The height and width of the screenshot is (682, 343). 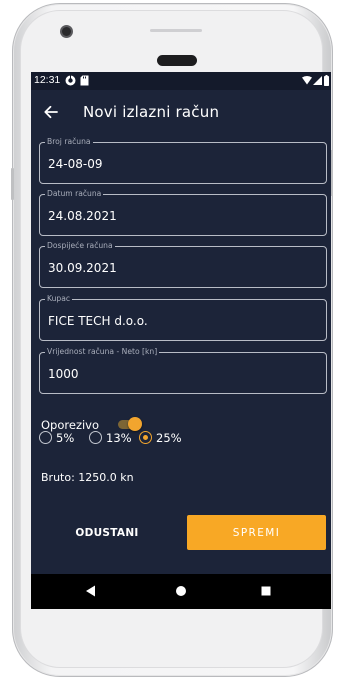 What do you see at coordinates (12, 184) in the screenshot?
I see `volume-button` at bounding box center [12, 184].